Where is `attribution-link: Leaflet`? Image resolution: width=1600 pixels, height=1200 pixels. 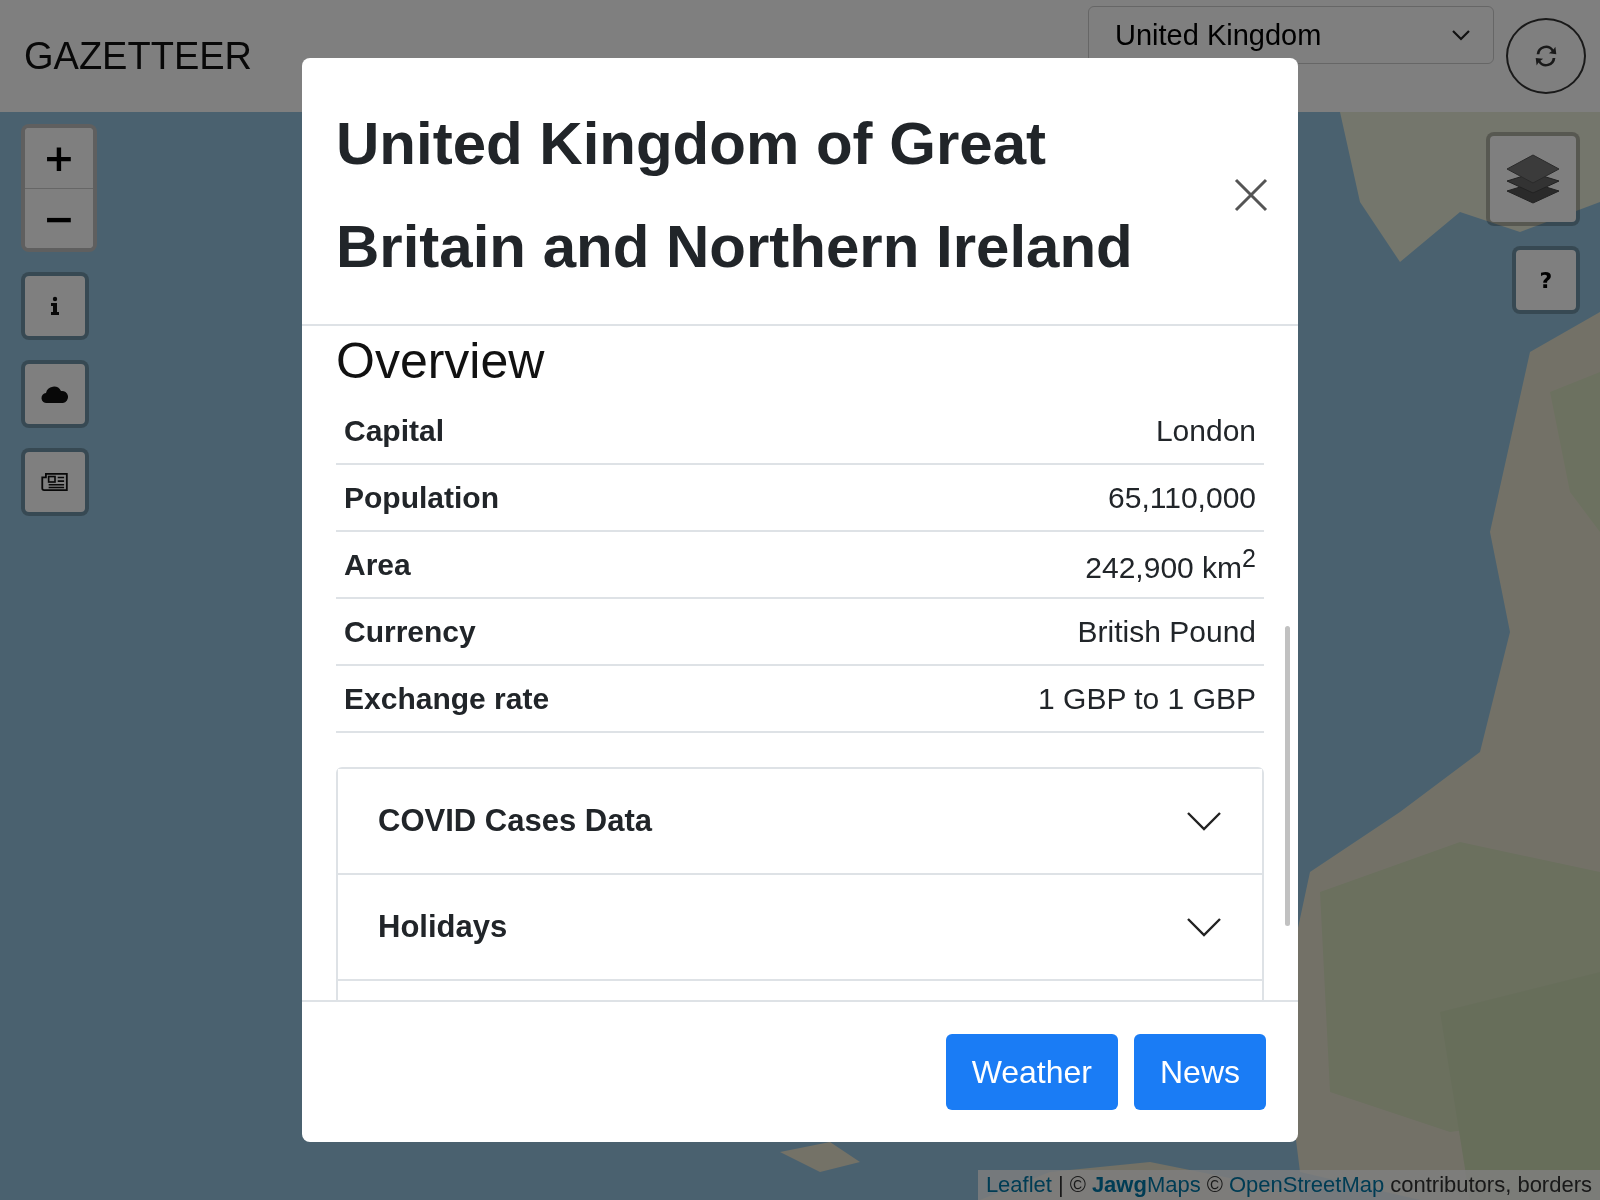 attribution-link: Leaflet is located at coordinates (1018, 1185).